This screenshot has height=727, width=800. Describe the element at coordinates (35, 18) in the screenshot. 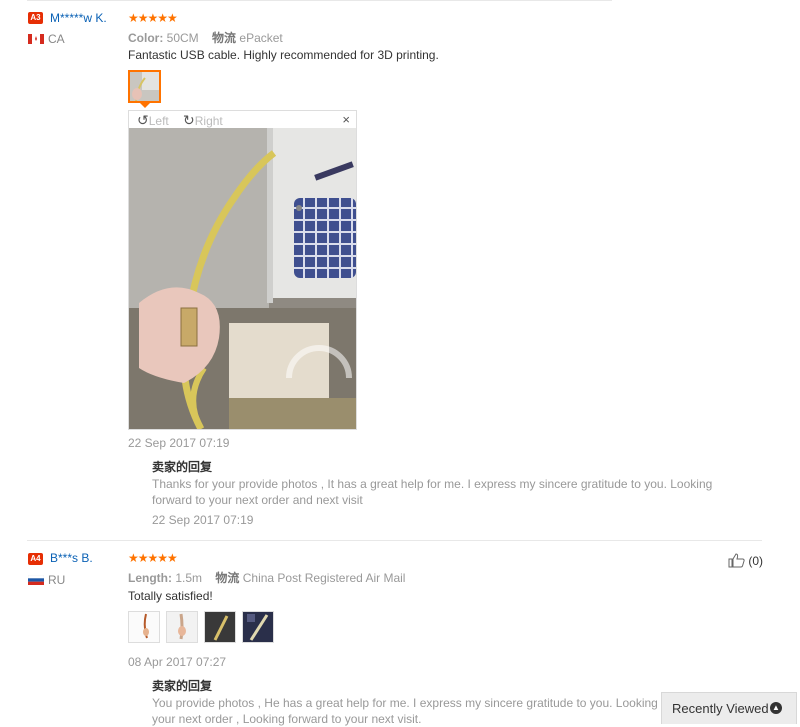

I see `buyer-level-badge: A3` at that location.